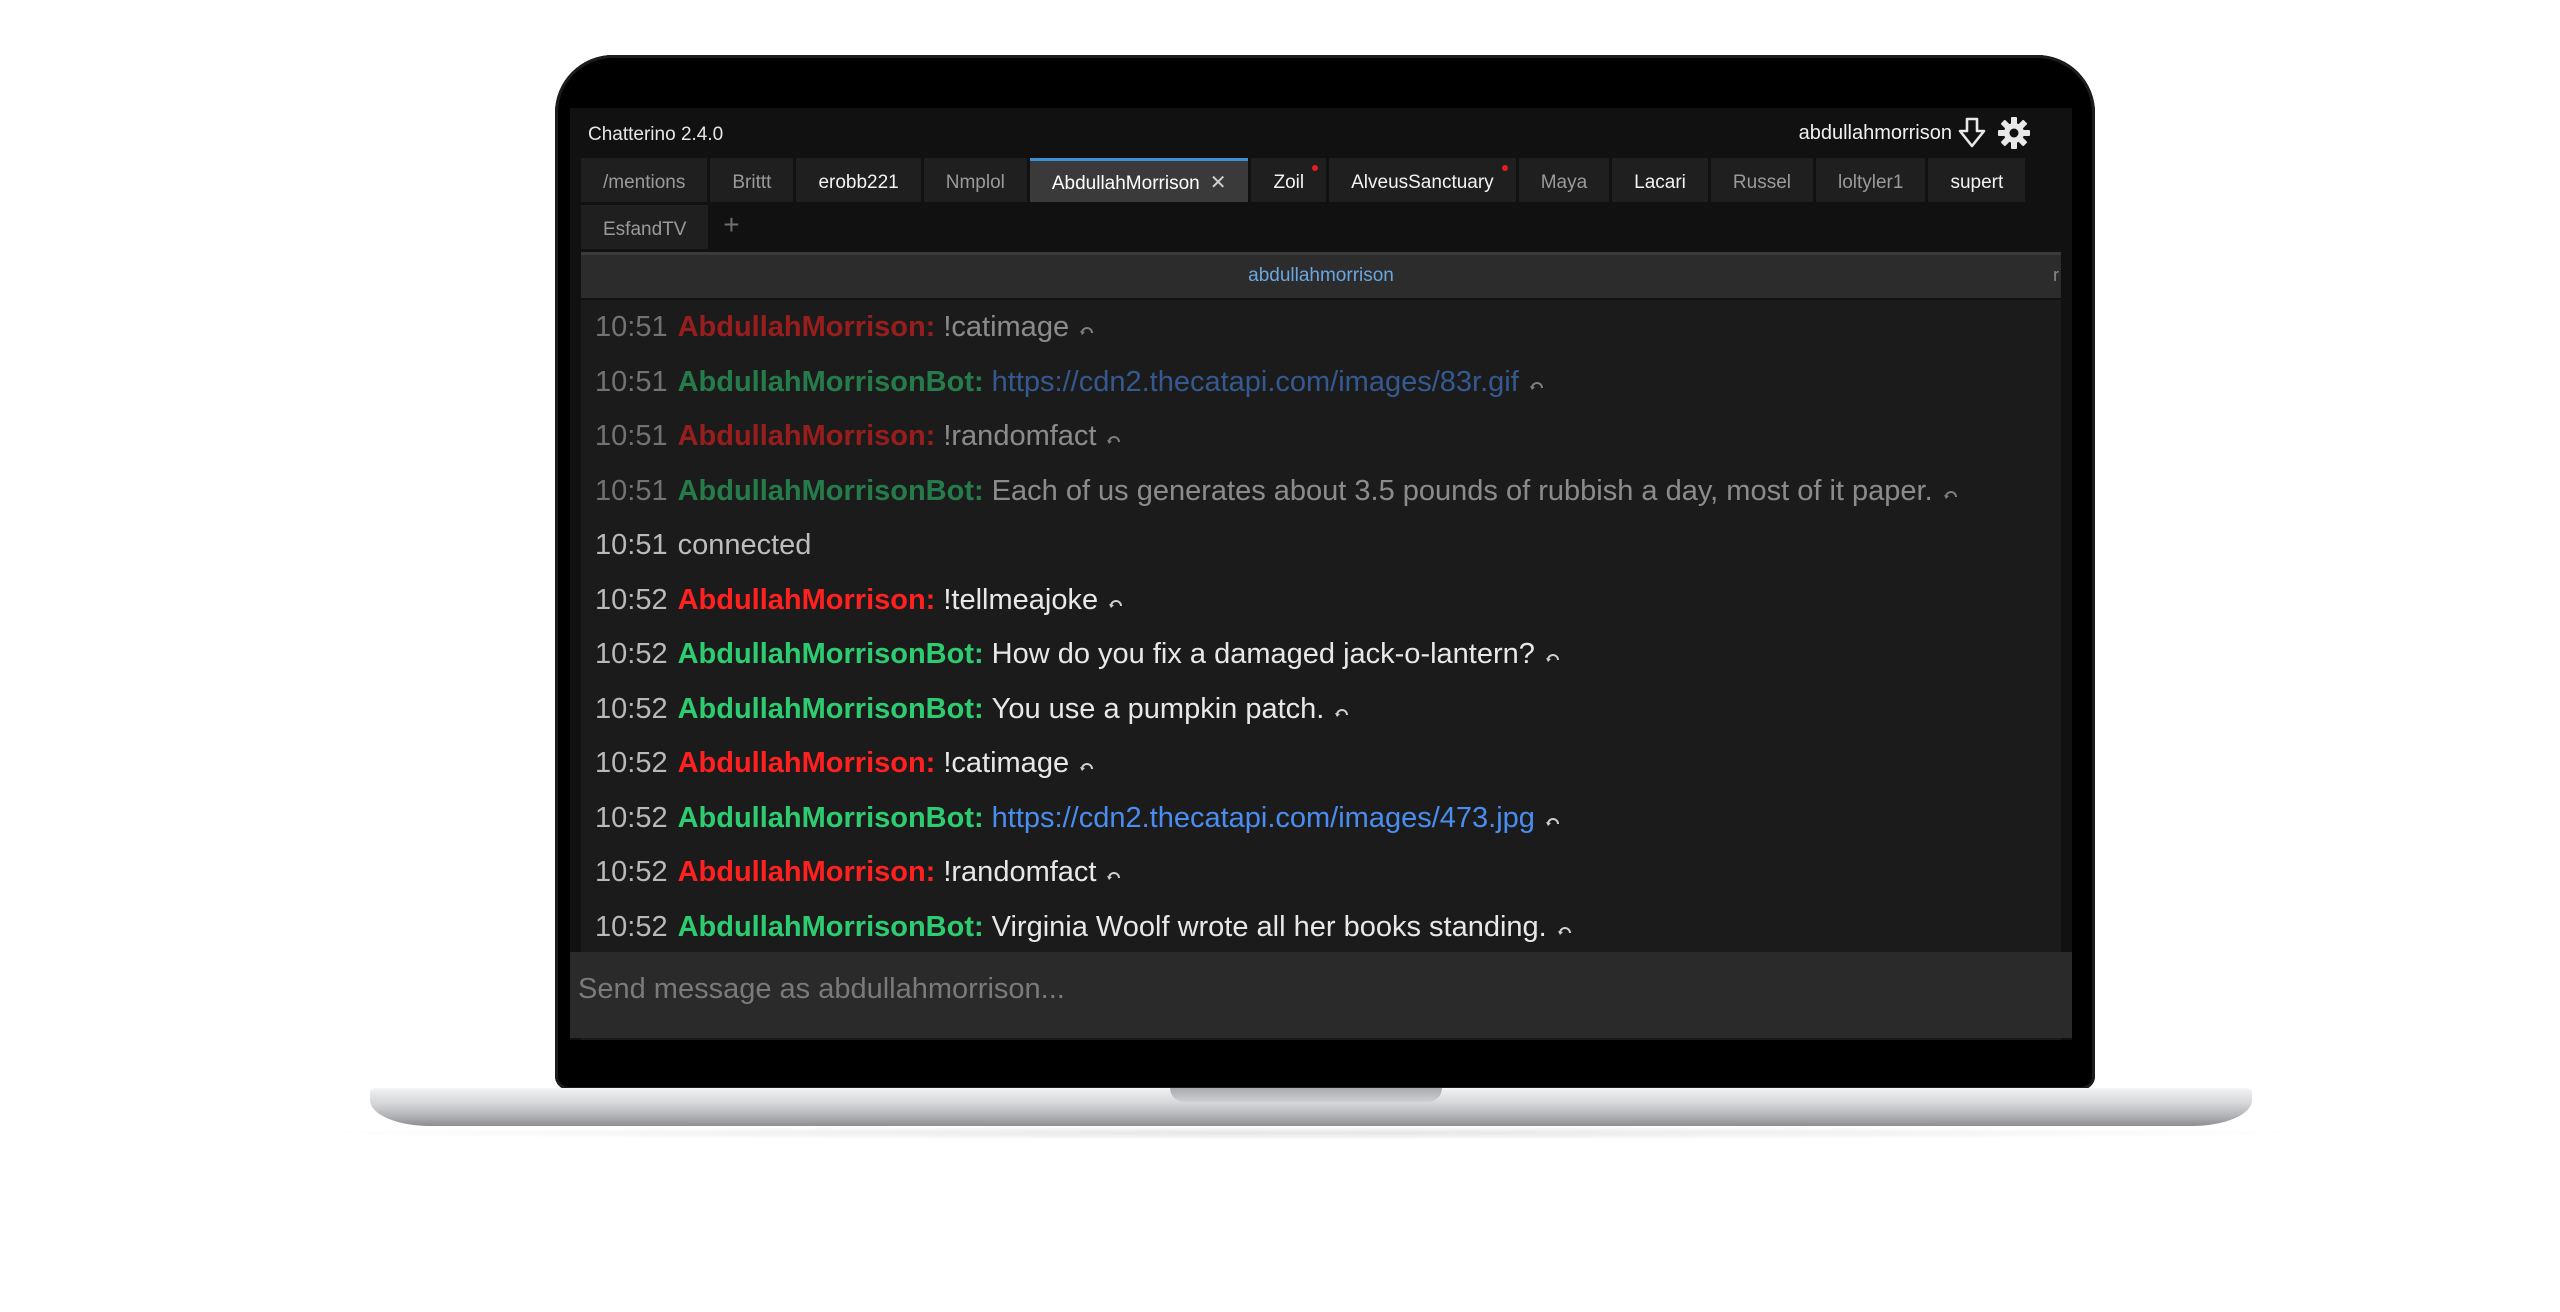 This screenshot has width=2560, height=1312. I want to click on tab-label: Brittt, so click(752, 182).